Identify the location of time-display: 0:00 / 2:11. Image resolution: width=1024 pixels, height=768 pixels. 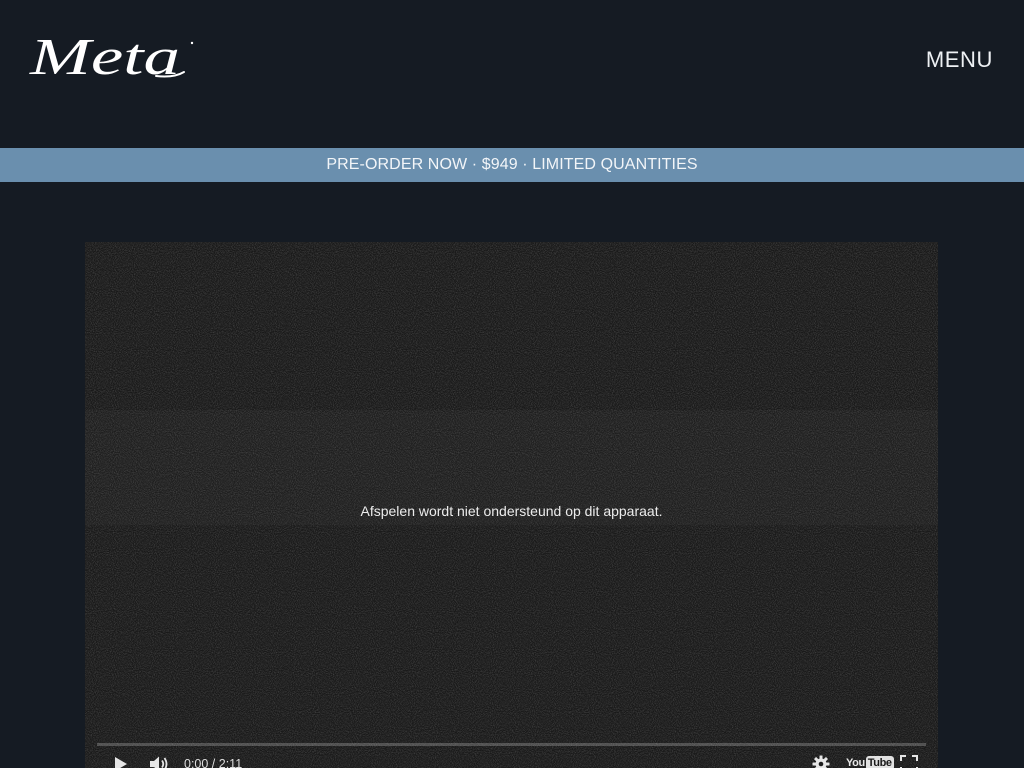
(213, 762).